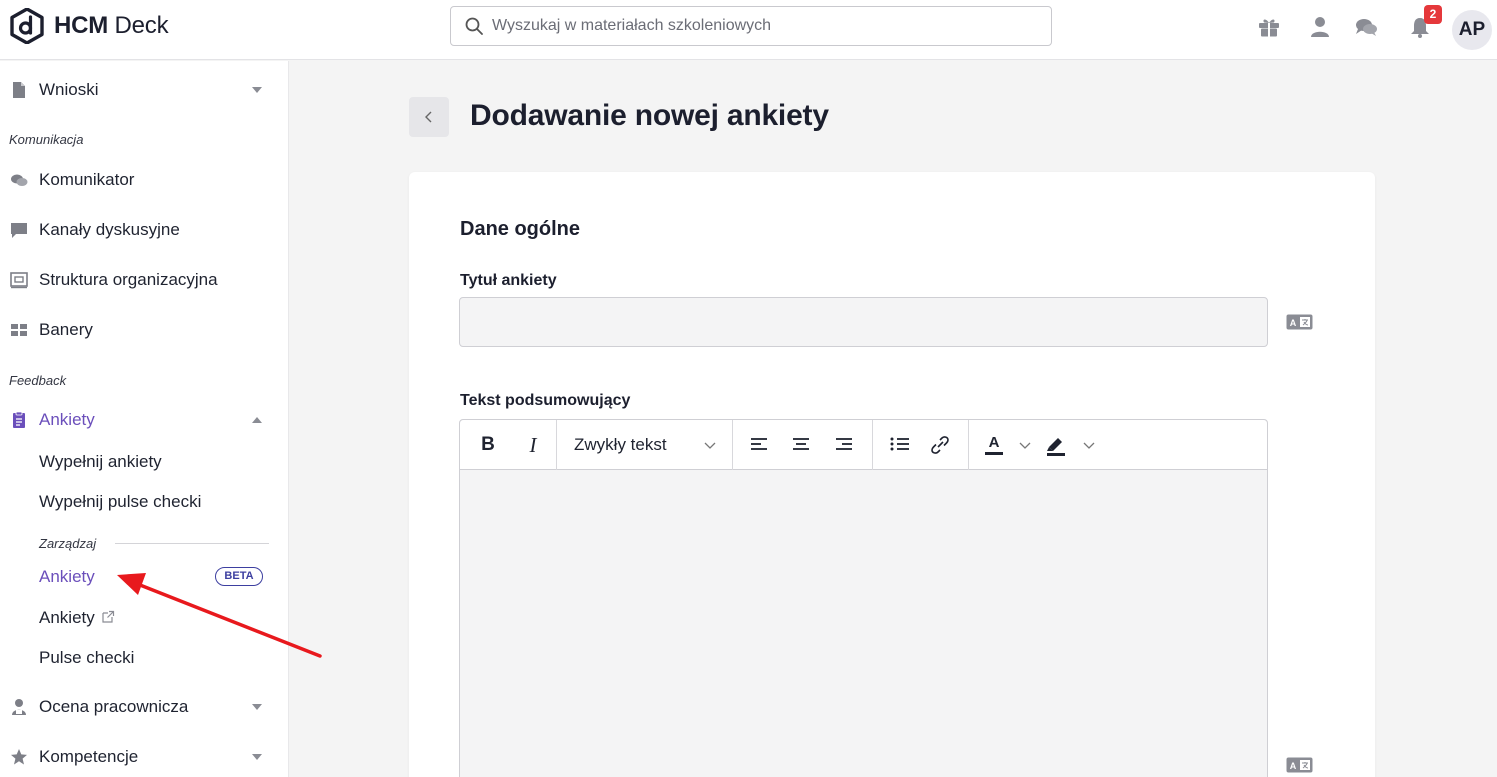 The height and width of the screenshot is (777, 1497). What do you see at coordinates (940, 445) in the screenshot?
I see `link-icon` at bounding box center [940, 445].